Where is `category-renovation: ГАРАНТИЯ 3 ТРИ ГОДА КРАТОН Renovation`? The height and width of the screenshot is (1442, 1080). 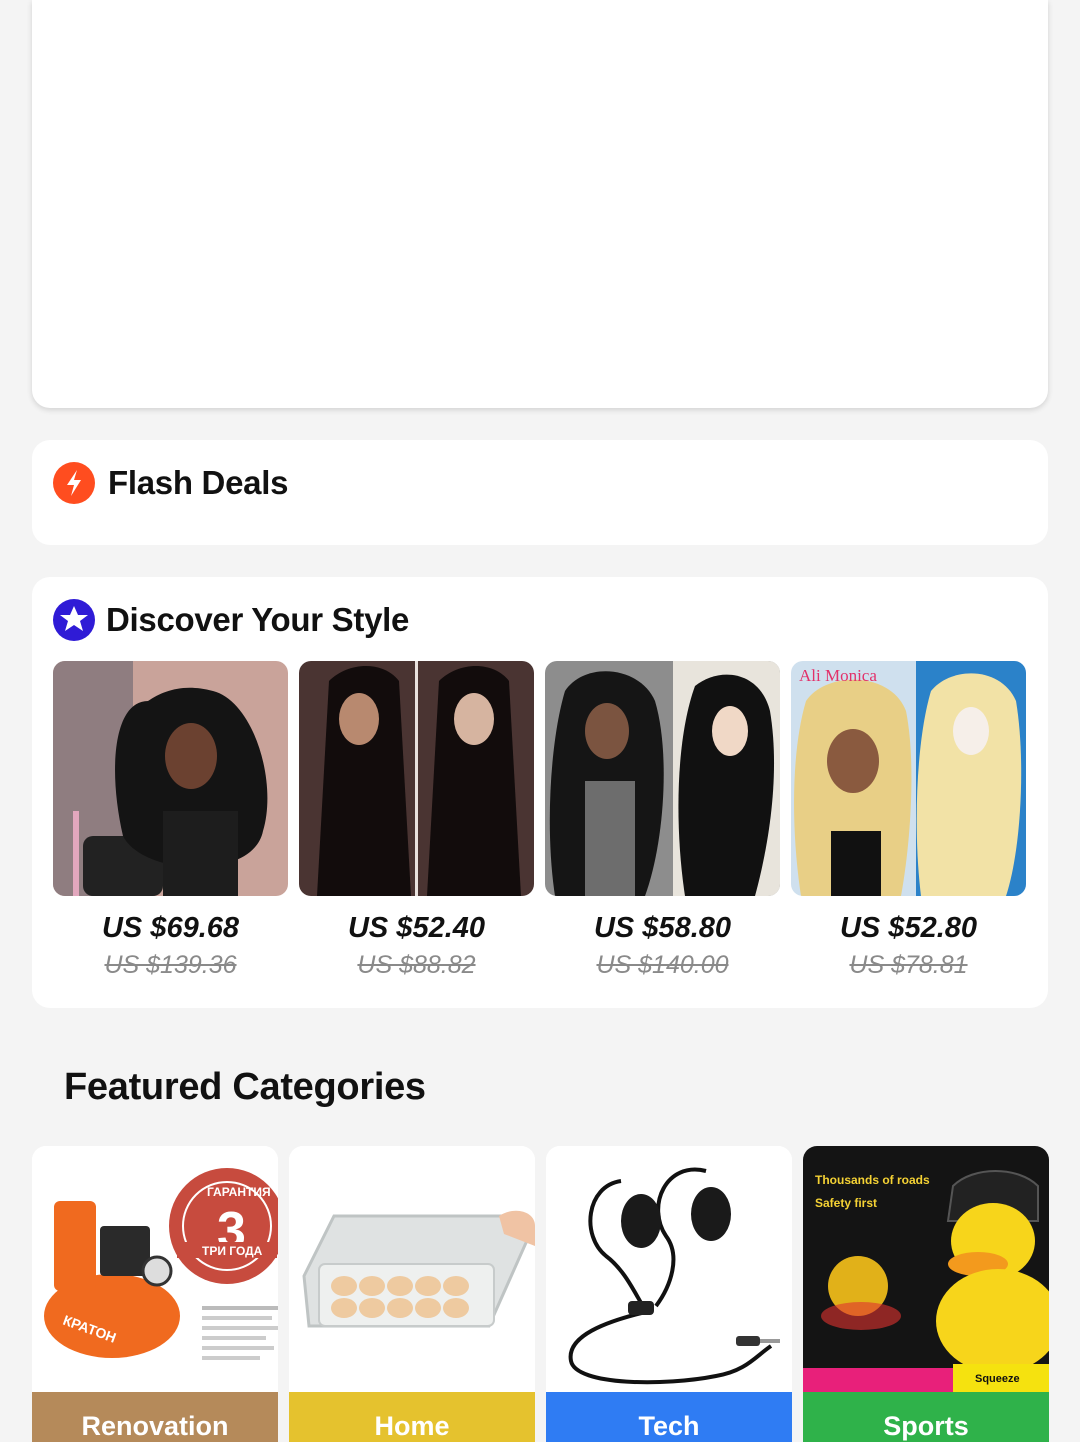 category-renovation: ГАРАНТИЯ 3 ТРИ ГОДА КРАТОН Renovation is located at coordinates (155, 1294).